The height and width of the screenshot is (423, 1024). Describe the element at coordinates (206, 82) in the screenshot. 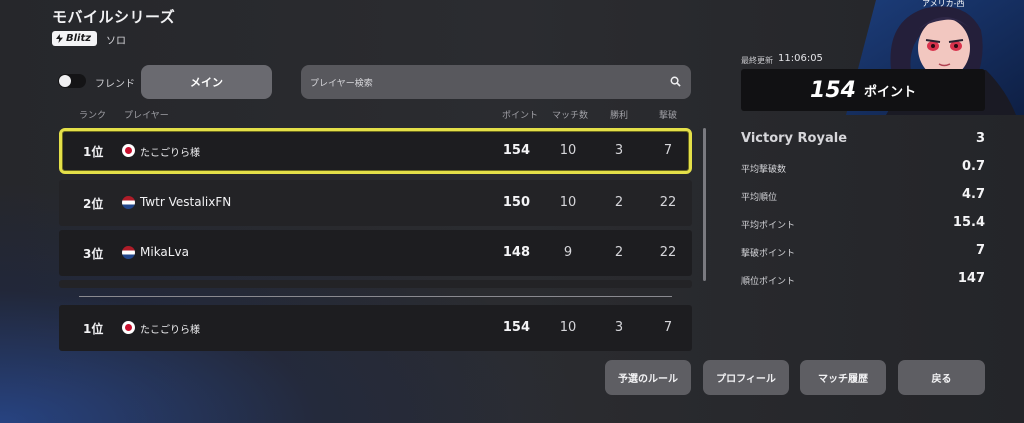

I see `main-tab-button: メイン` at that location.